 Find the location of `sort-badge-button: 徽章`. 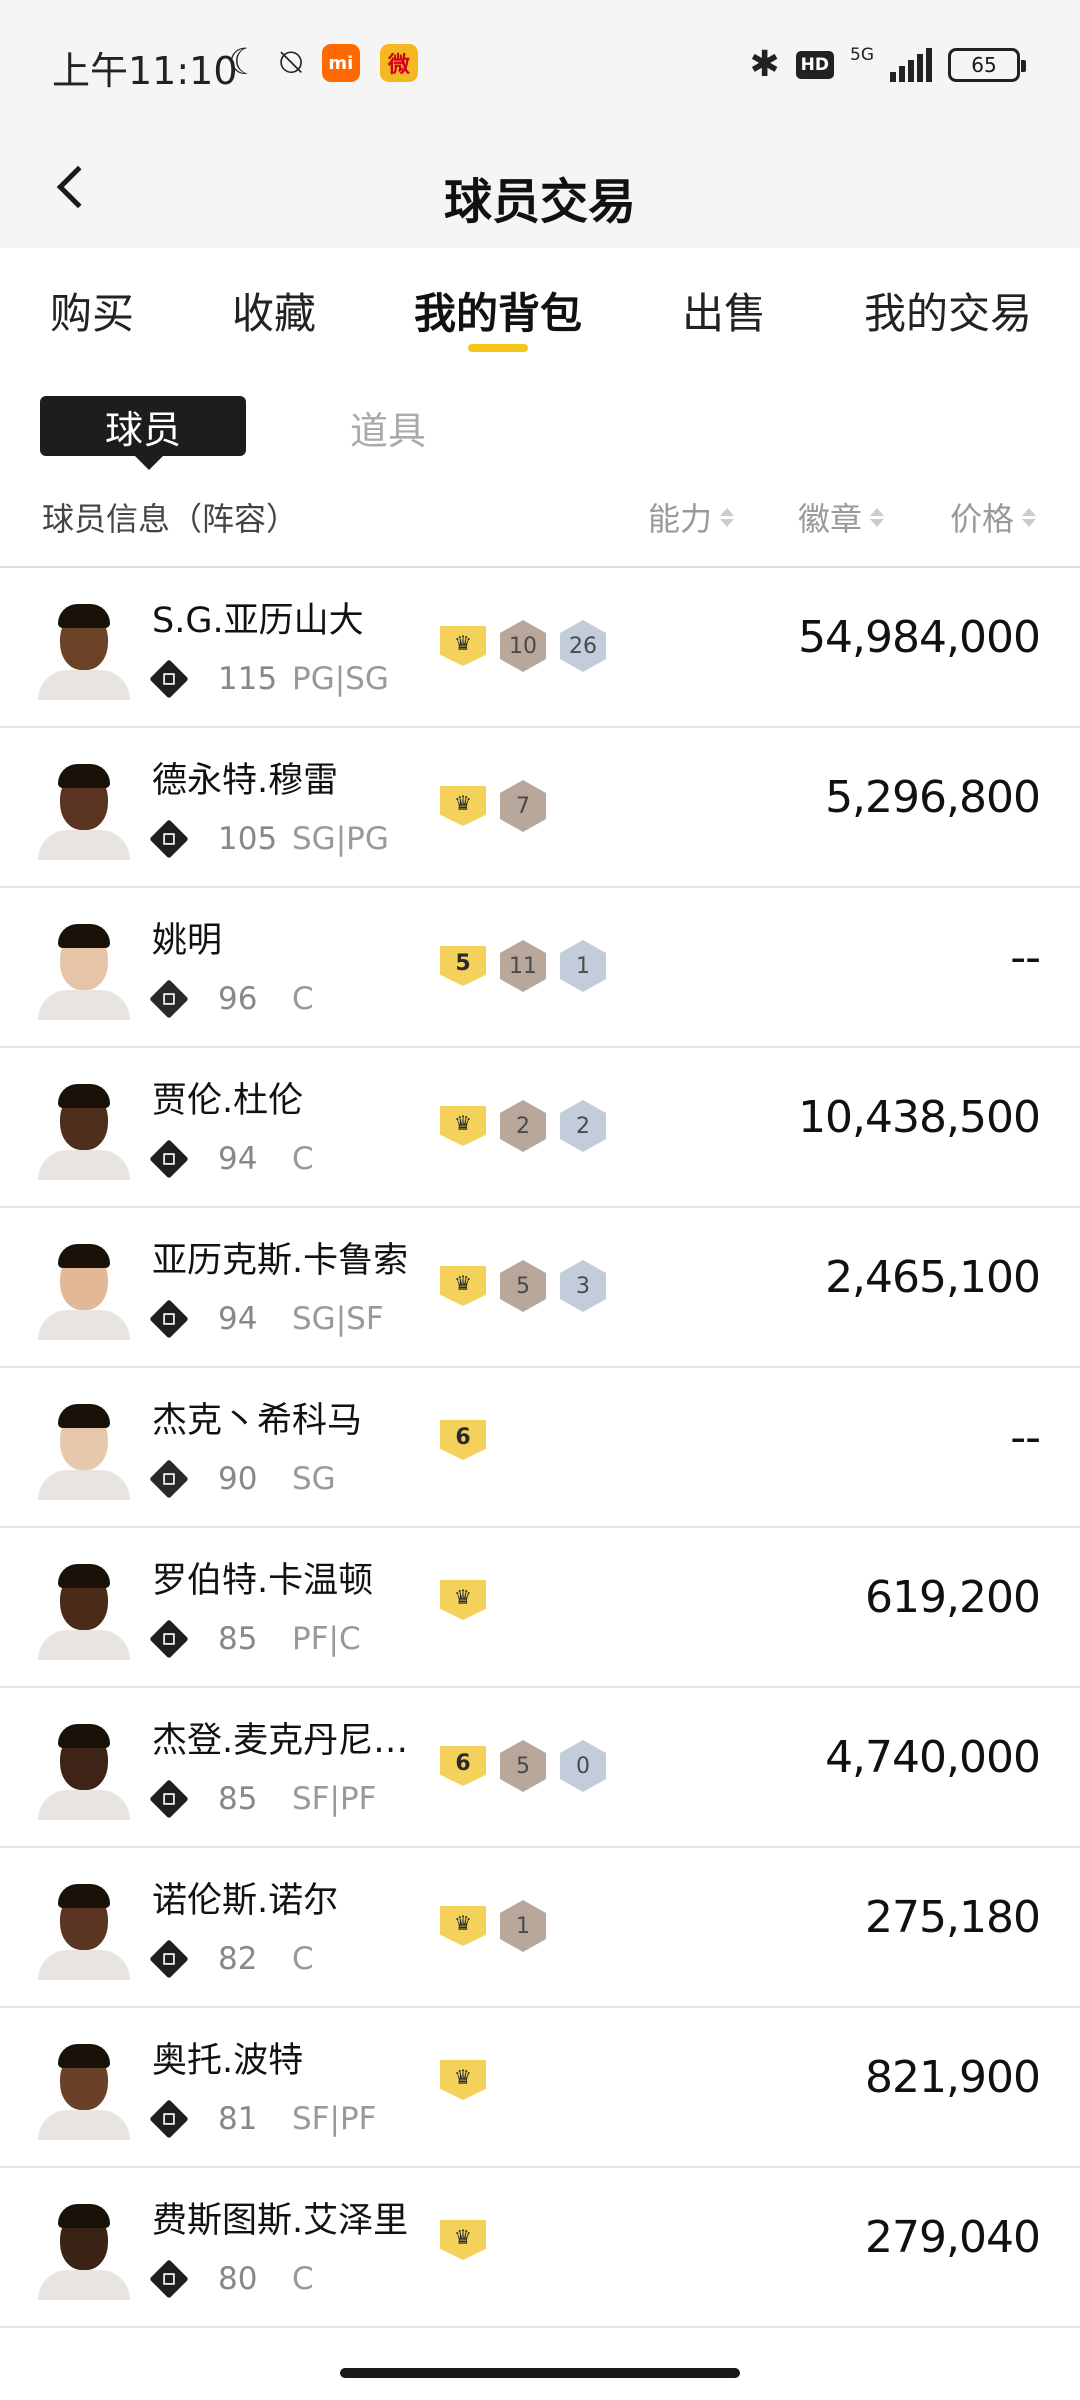

sort-badge-button: 徽章 is located at coordinates (841, 517).